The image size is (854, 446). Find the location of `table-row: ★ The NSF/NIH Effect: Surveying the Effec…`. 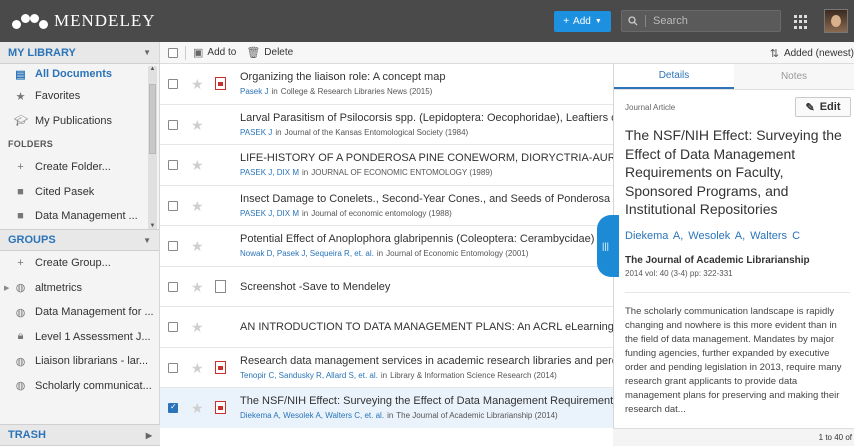

table-row: ★ The NSF/NIH Effect: Surveying the Effec… is located at coordinates (387, 408).